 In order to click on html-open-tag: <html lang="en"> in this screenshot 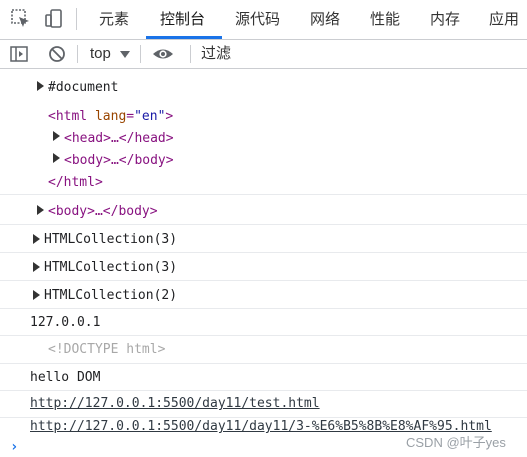, I will do `click(110, 116)`.